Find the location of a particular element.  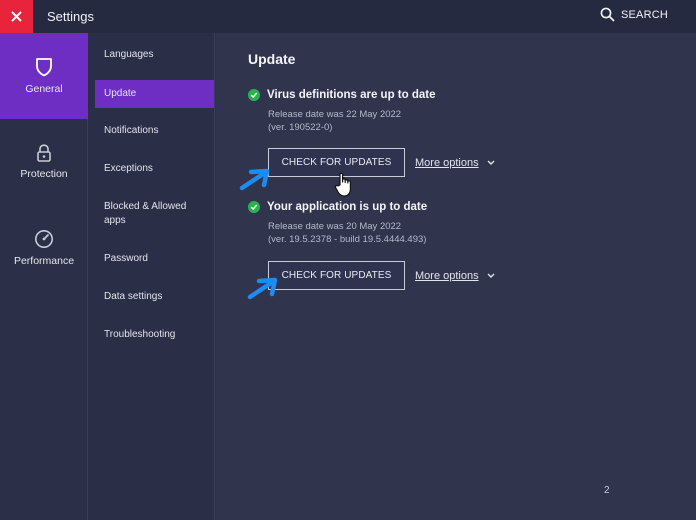

submenu-item-troubleshooting: Troubleshooting is located at coordinates (154, 335).